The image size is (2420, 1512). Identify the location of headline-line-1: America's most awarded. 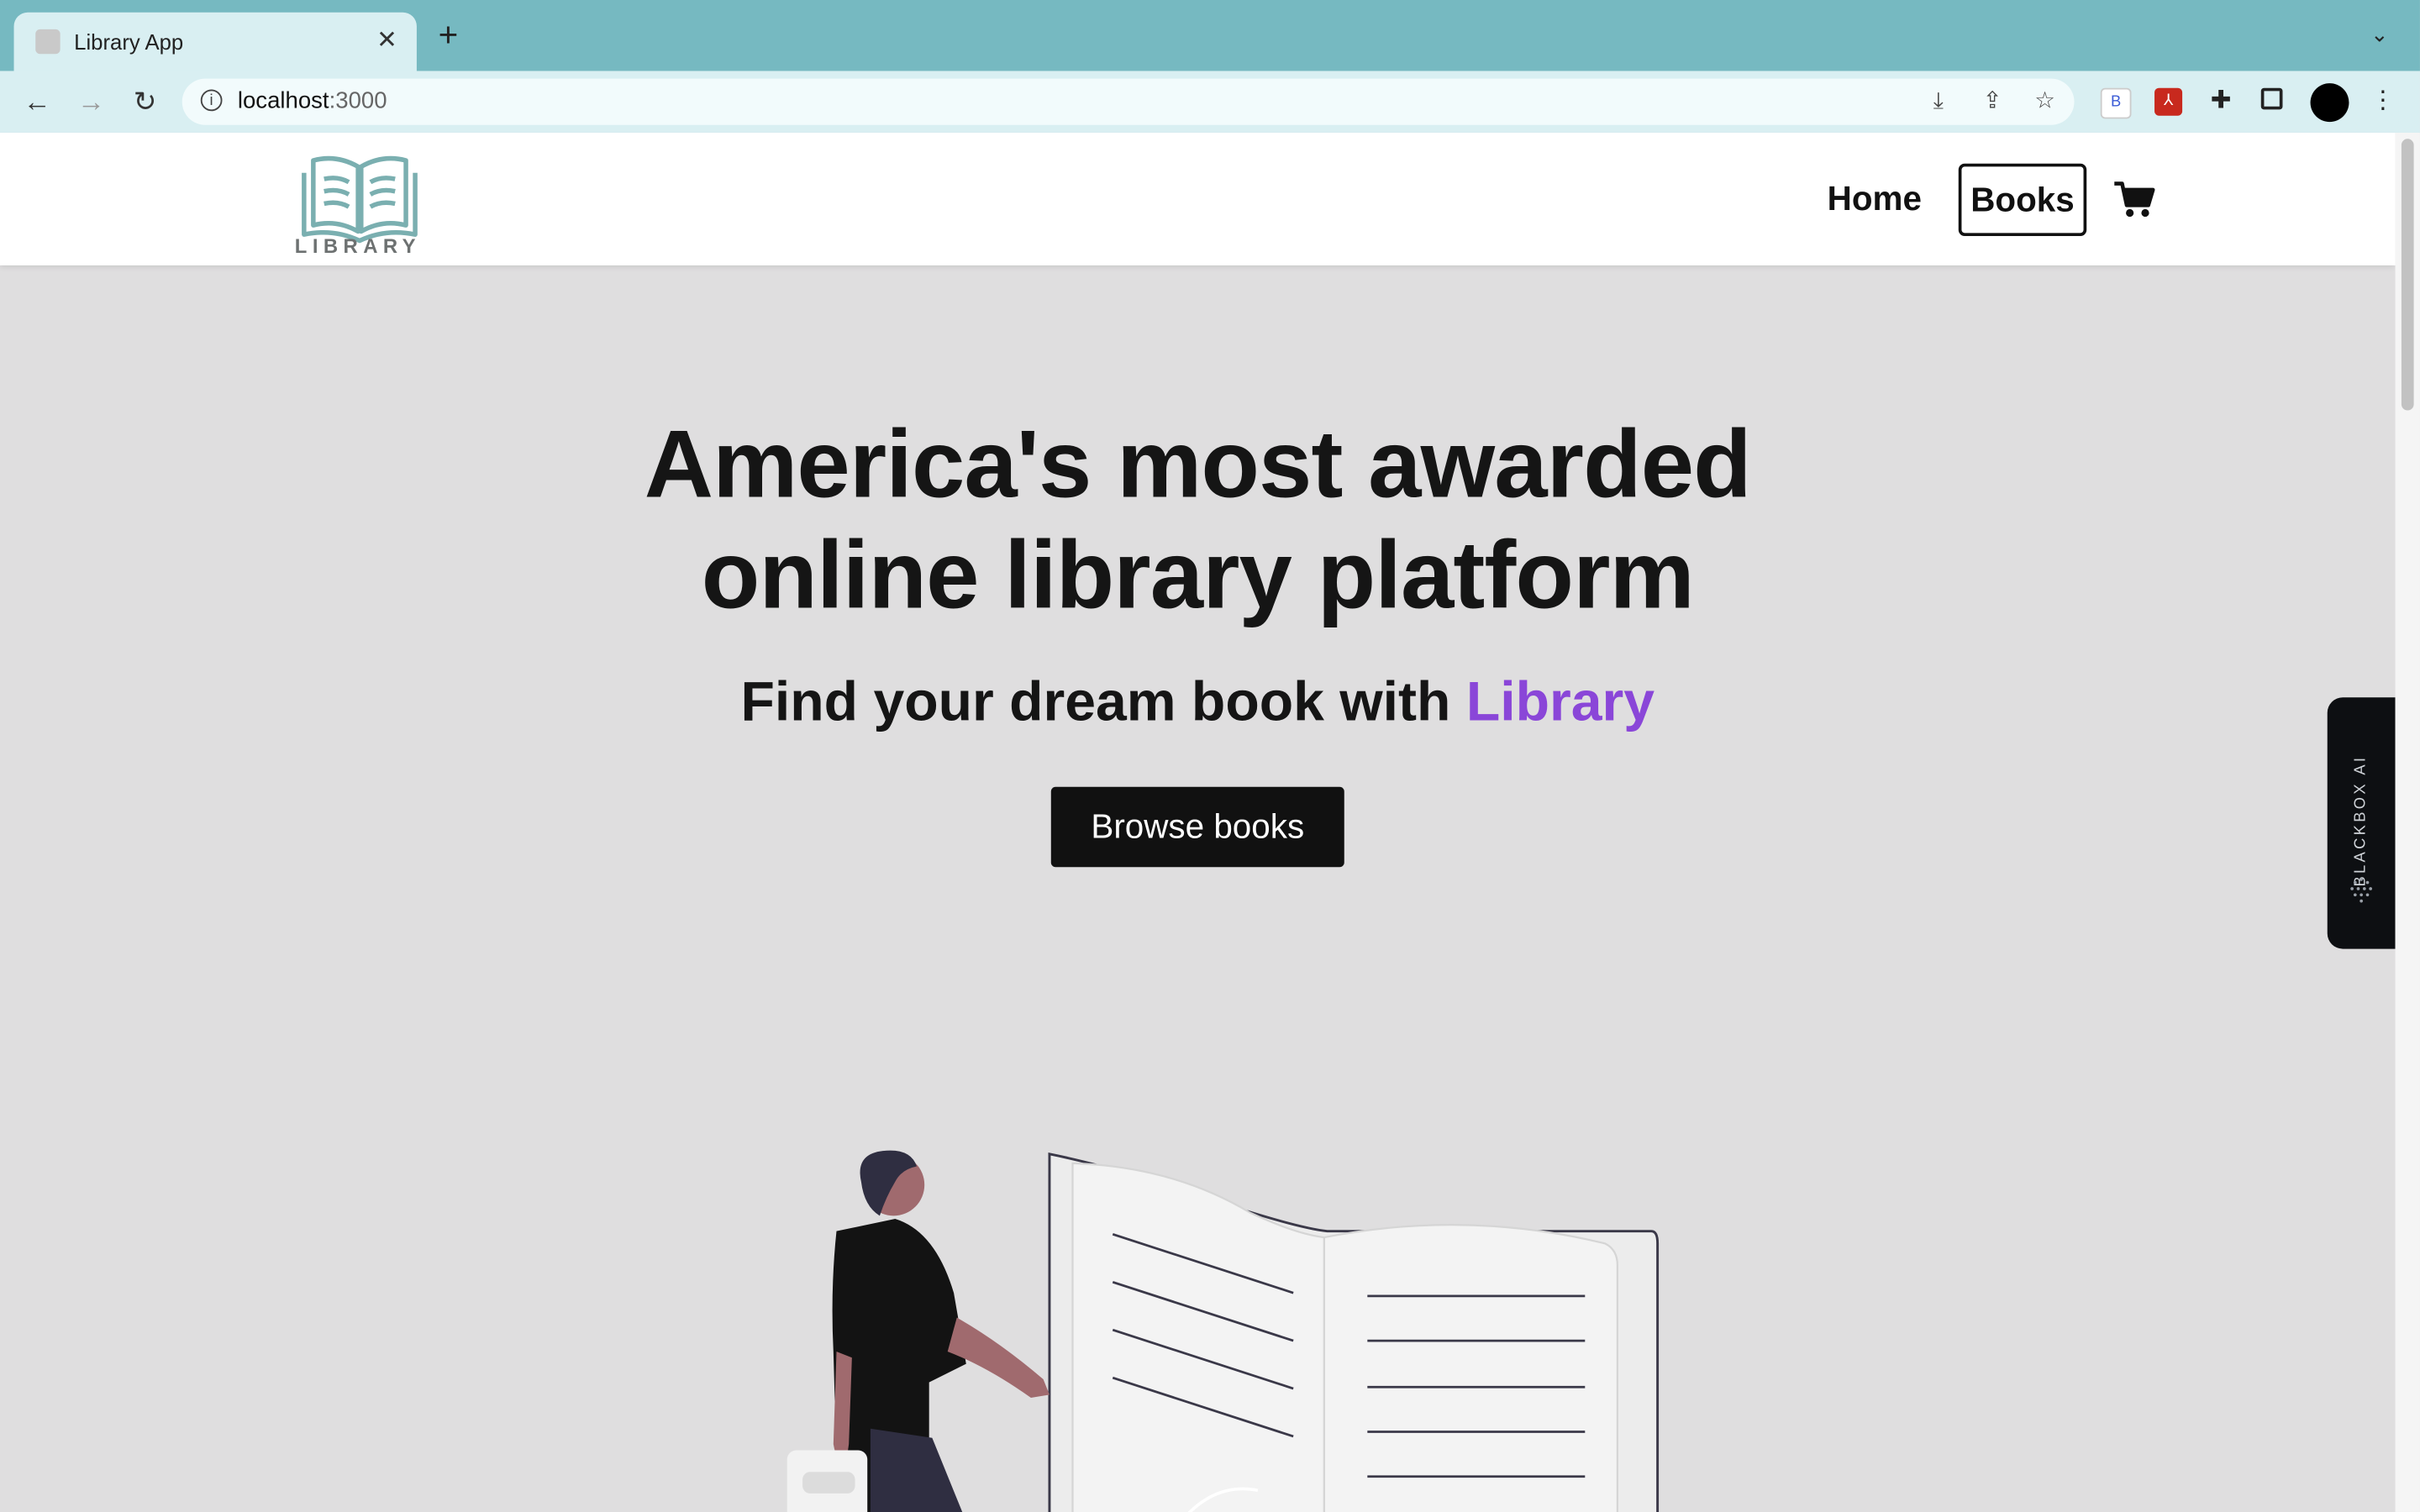
(1198, 465).